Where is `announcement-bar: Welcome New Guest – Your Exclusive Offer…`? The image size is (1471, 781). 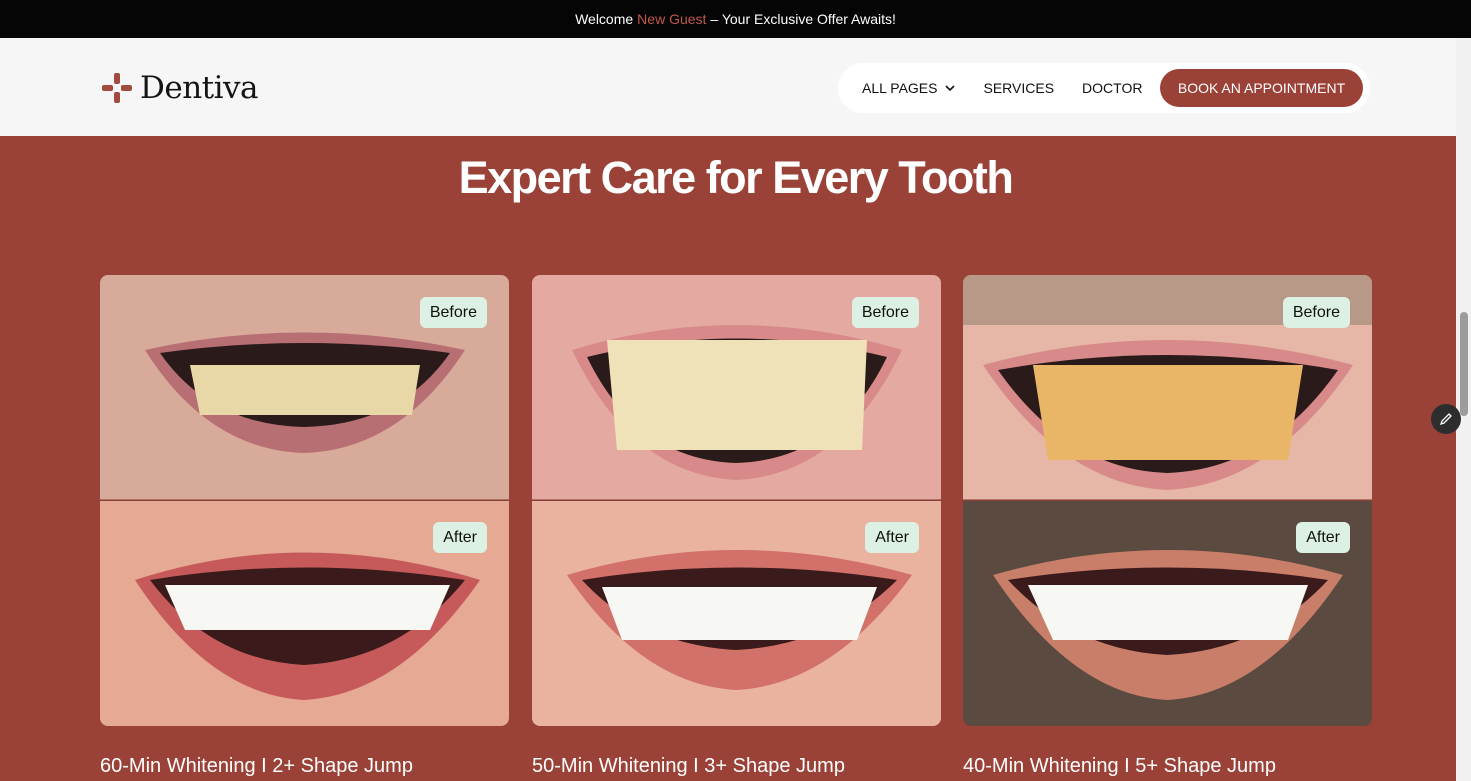 announcement-bar: Welcome New Guest – Your Exclusive Offer… is located at coordinates (735, 19).